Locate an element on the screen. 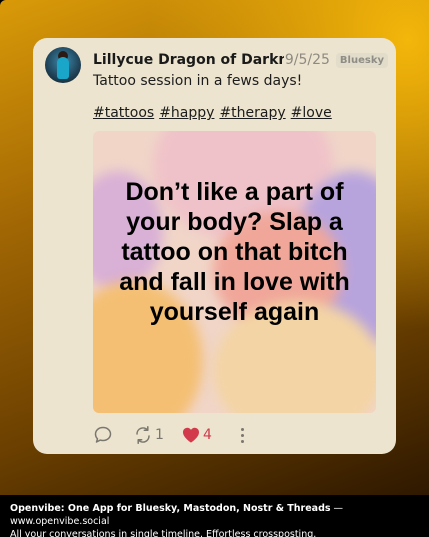 The height and width of the screenshot is (537, 429). quote-line: tattoo on that bitch is located at coordinates (234, 252).